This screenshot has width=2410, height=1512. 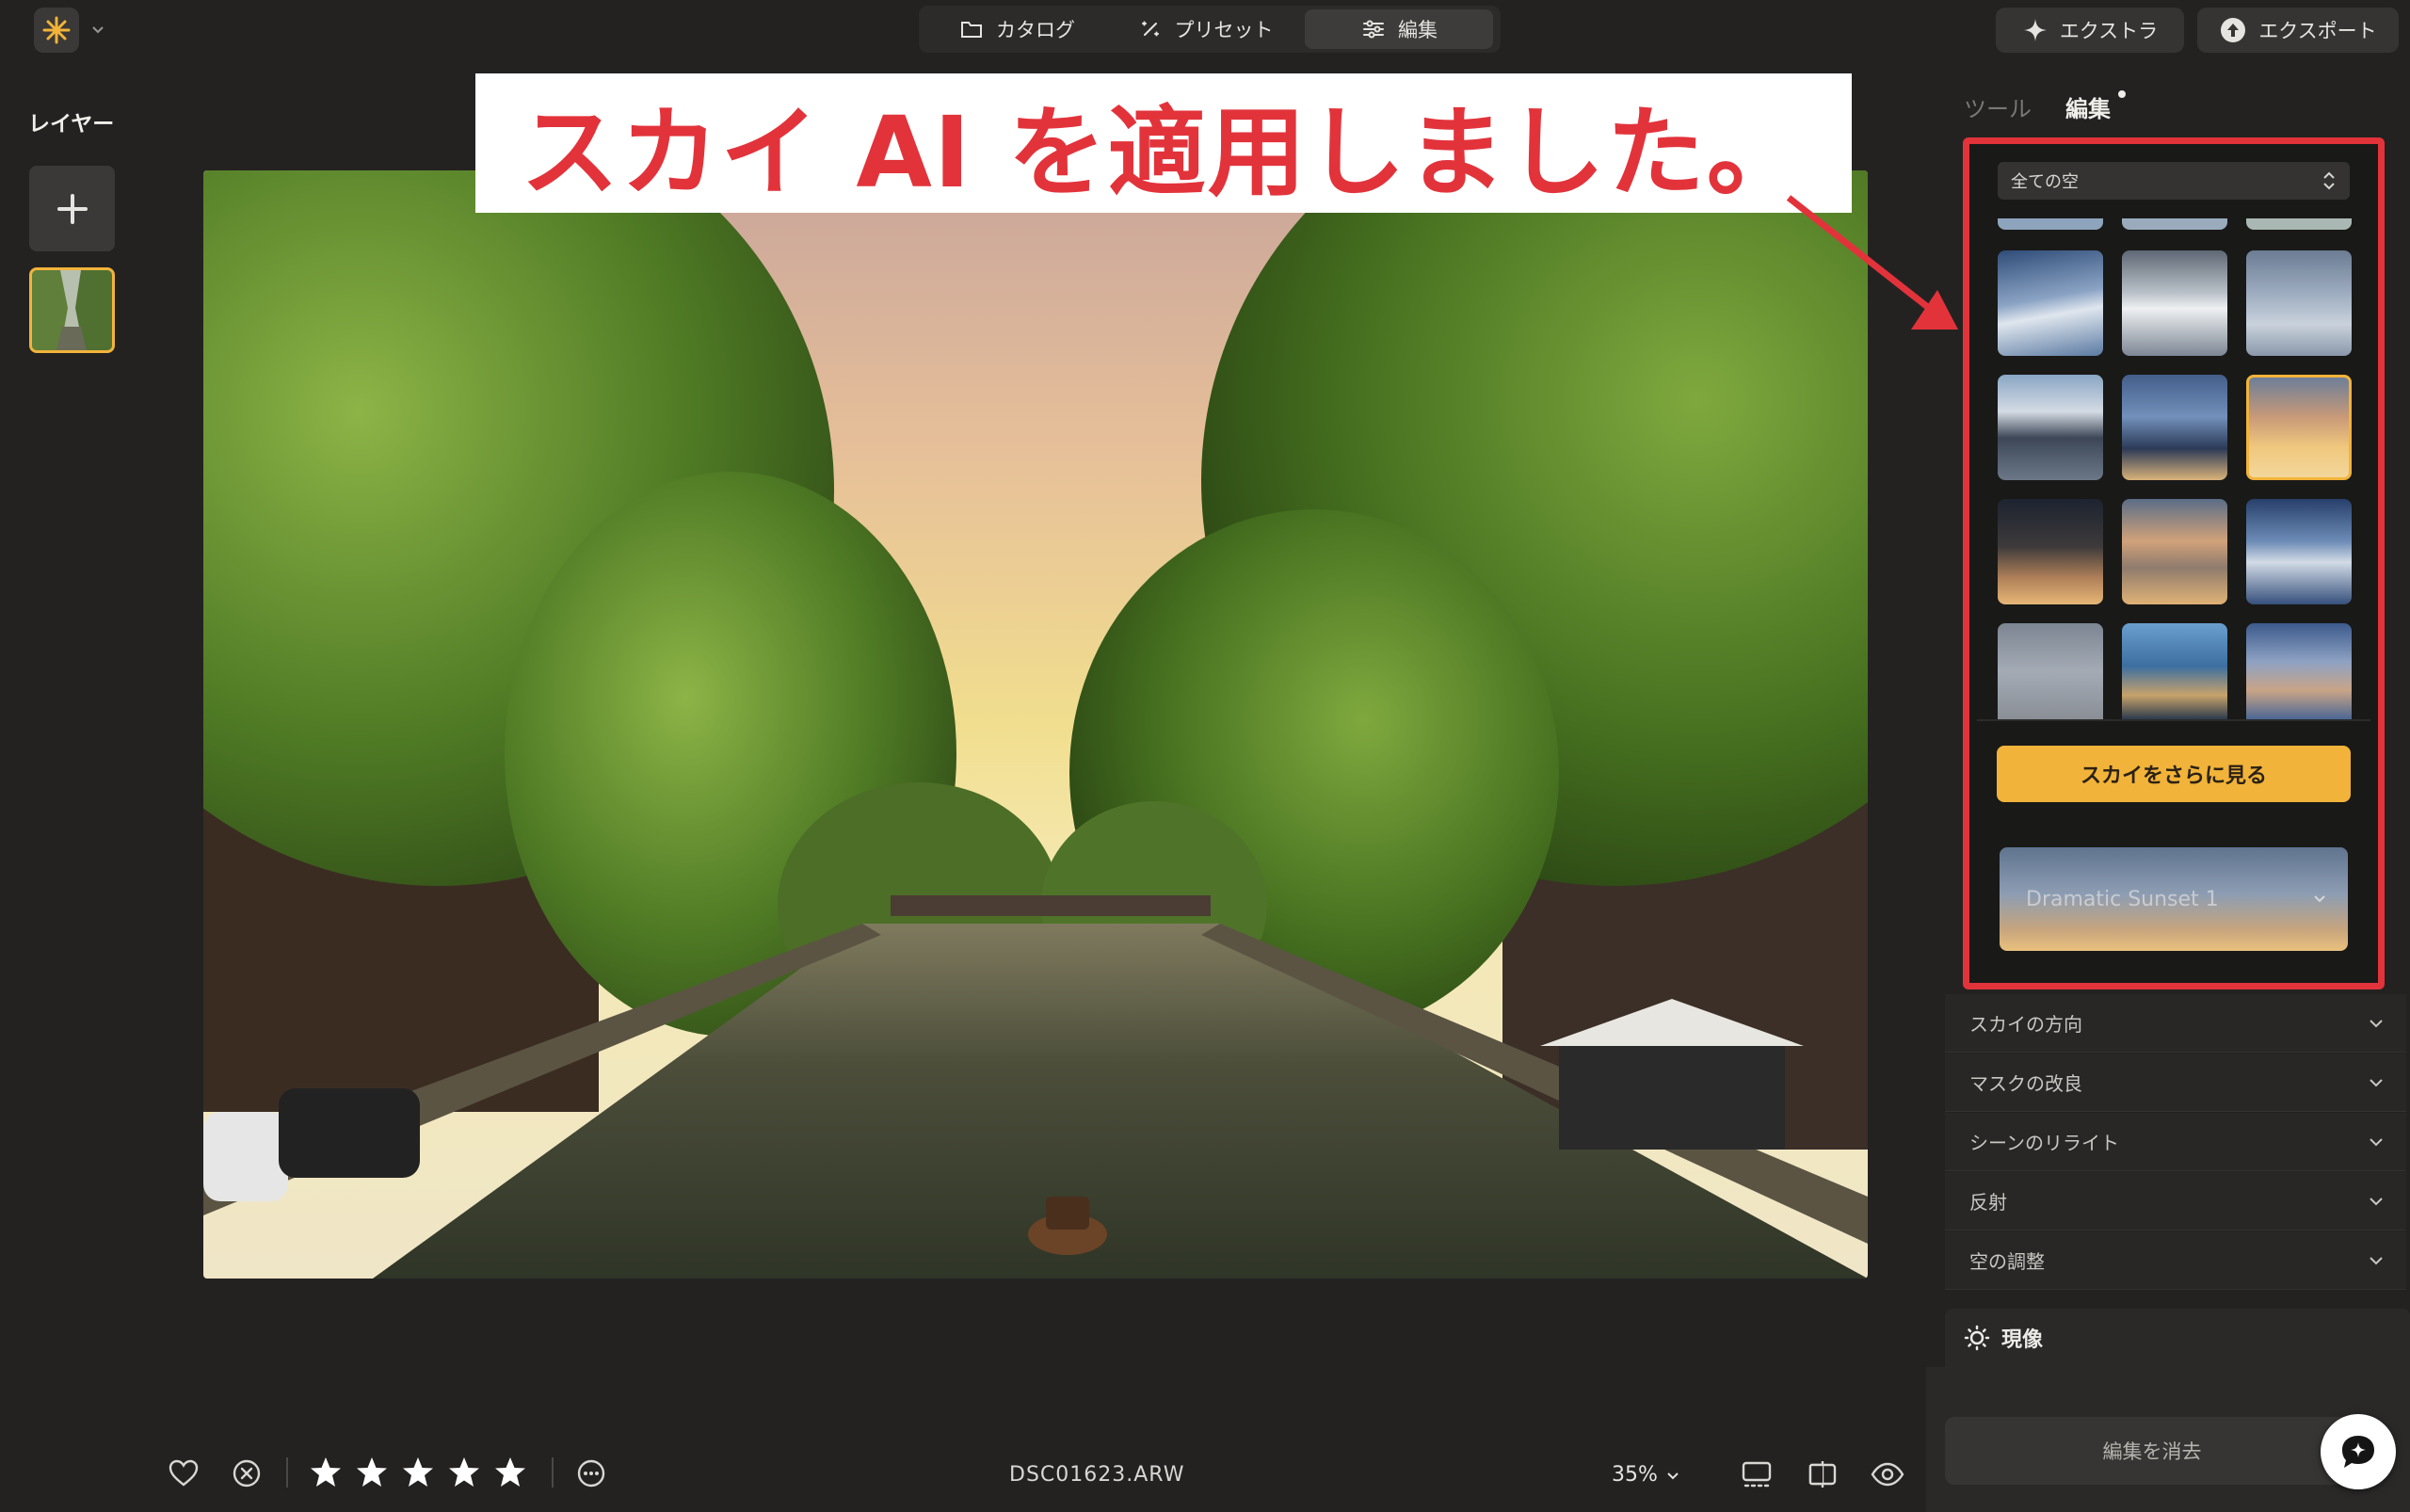 I want to click on section-sky-adjustment: 空の調整, so click(x=2175, y=1260).